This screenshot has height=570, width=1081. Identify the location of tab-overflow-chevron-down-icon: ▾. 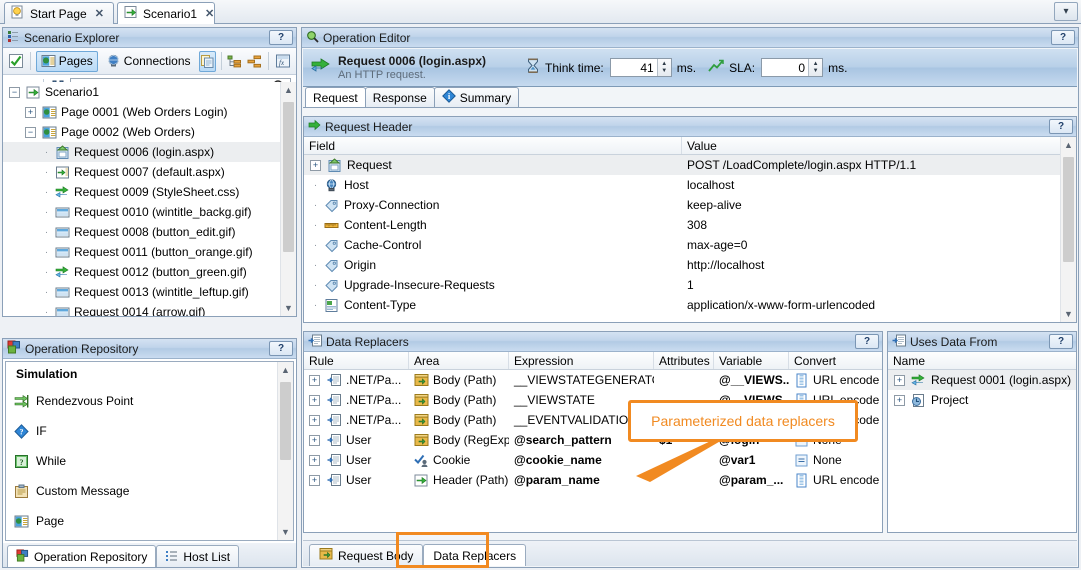
(1066, 11).